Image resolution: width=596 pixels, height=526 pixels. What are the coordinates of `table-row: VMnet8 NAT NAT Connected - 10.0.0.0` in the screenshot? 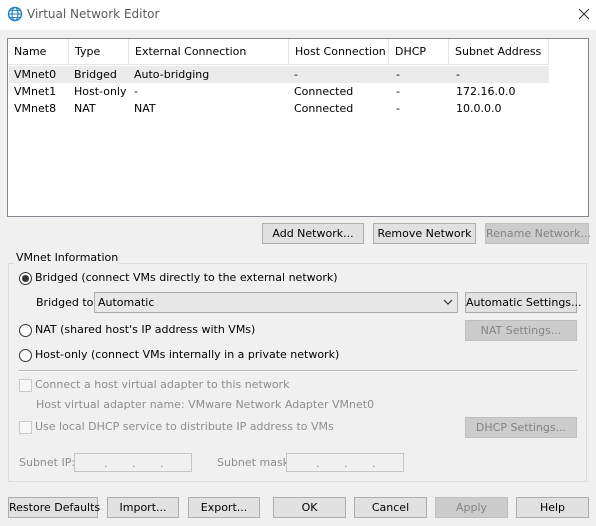 It's located at (279, 108).